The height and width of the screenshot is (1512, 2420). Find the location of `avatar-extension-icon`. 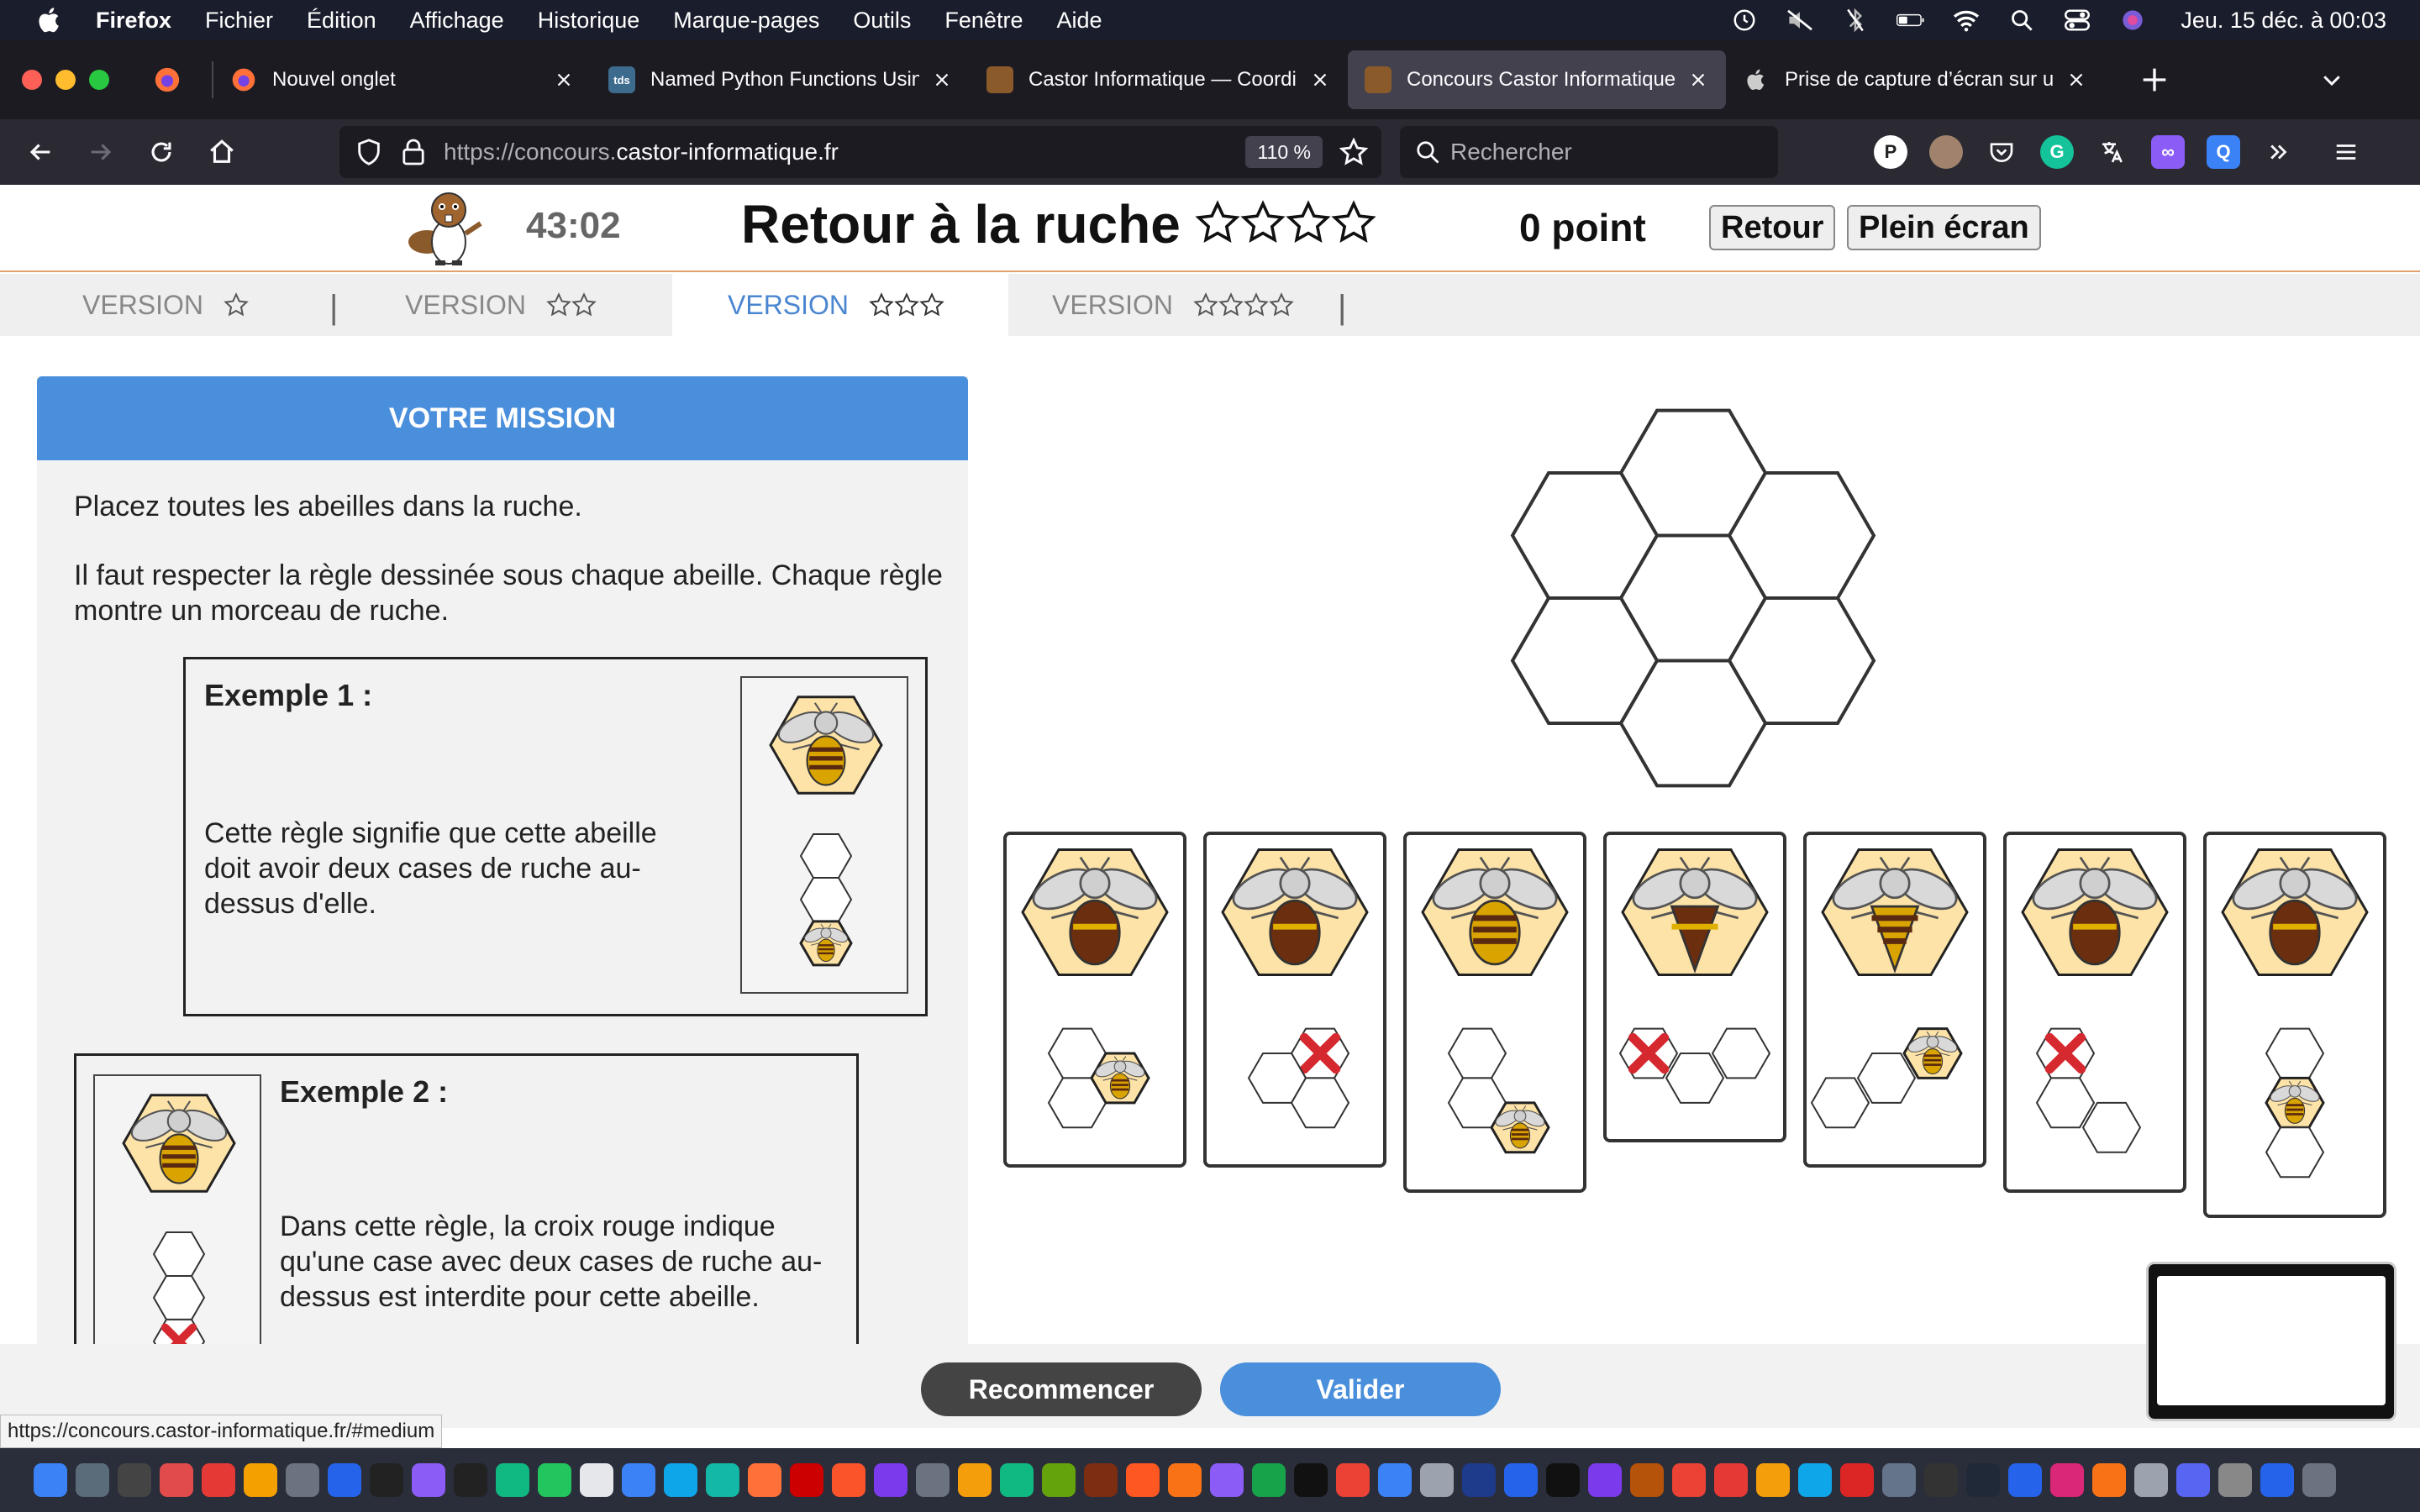

avatar-extension-icon is located at coordinates (1946, 152).